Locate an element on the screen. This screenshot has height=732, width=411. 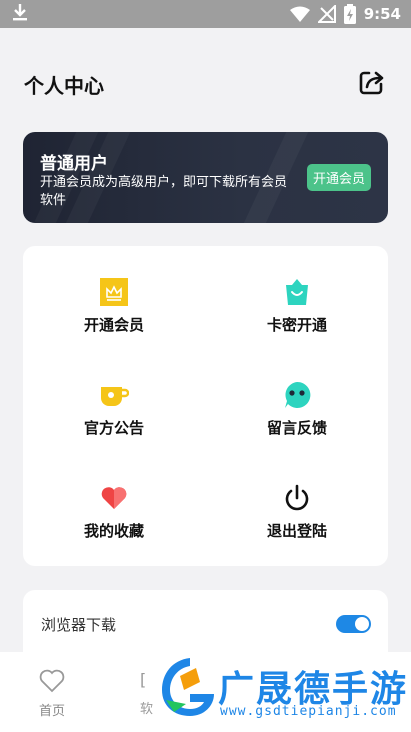
menu-item-label: 卡密开通 is located at coordinates (296, 325).